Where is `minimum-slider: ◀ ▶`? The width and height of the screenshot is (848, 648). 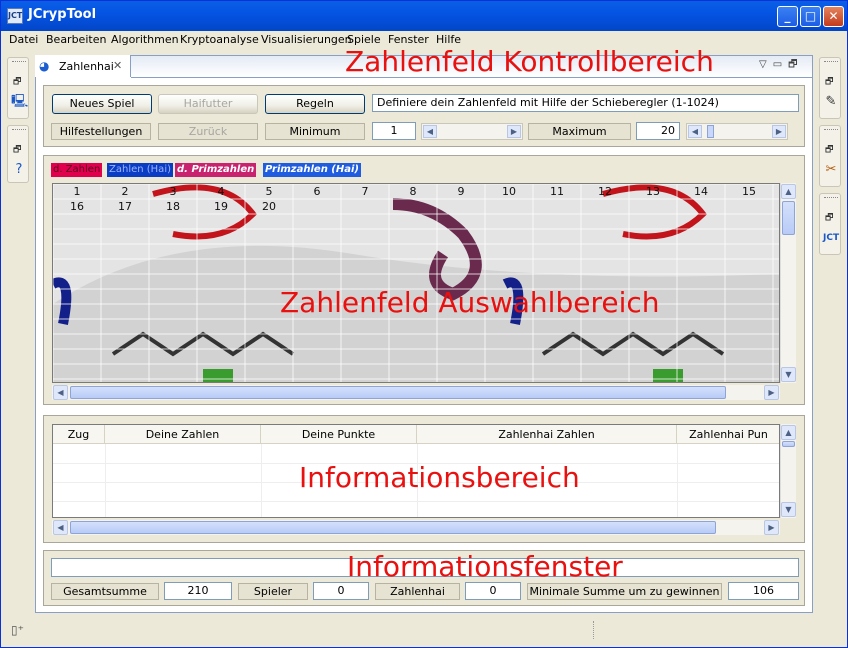
minimum-slider: ◀ ▶ is located at coordinates (472, 131).